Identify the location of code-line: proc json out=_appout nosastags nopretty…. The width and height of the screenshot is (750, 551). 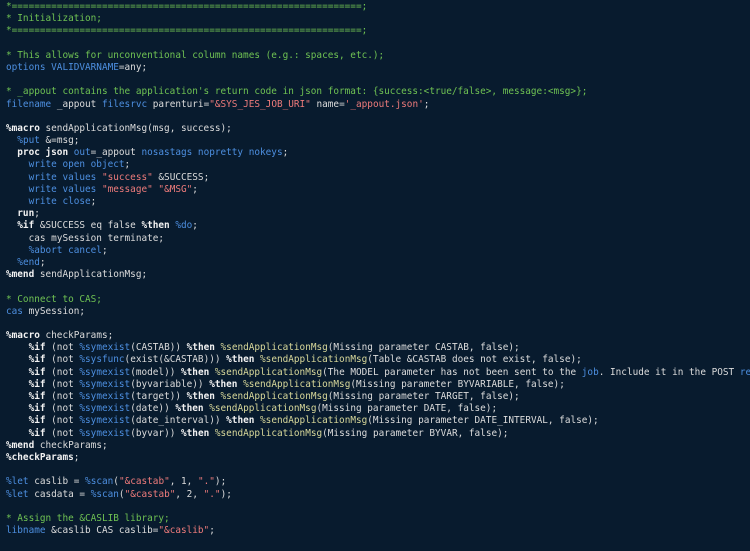
(375, 153).